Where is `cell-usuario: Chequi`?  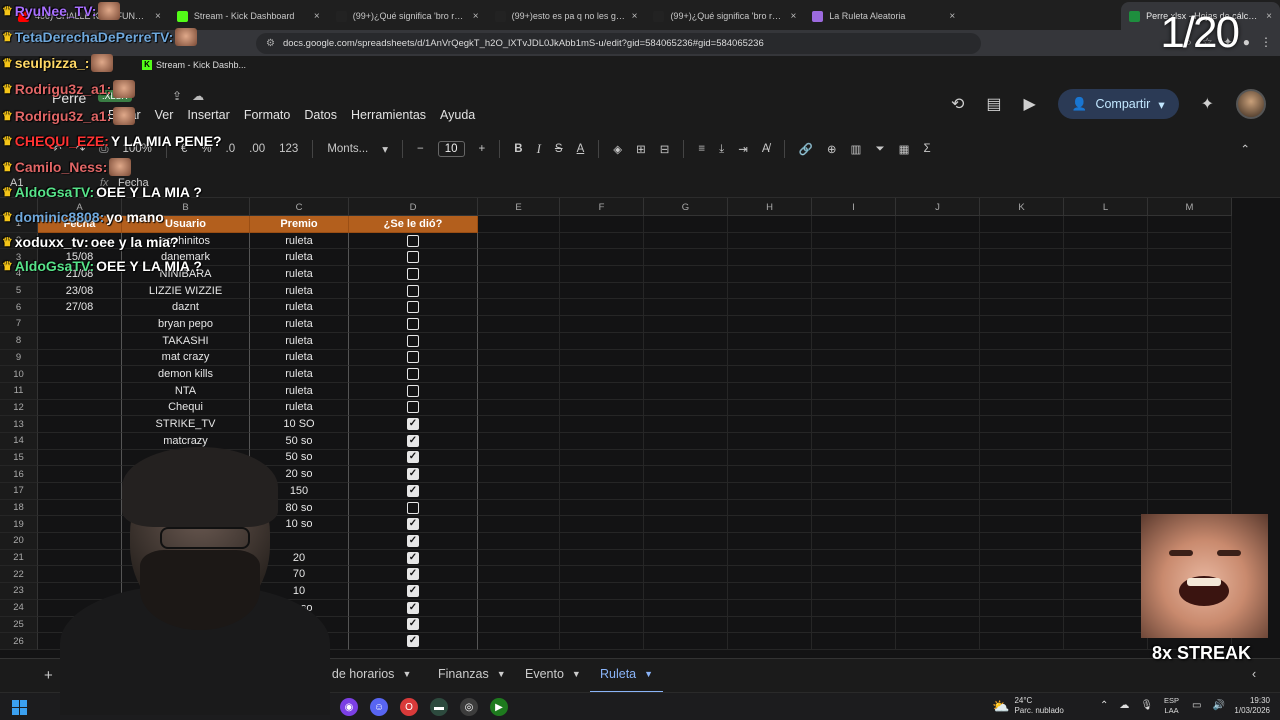 cell-usuario: Chequi is located at coordinates (186, 408).